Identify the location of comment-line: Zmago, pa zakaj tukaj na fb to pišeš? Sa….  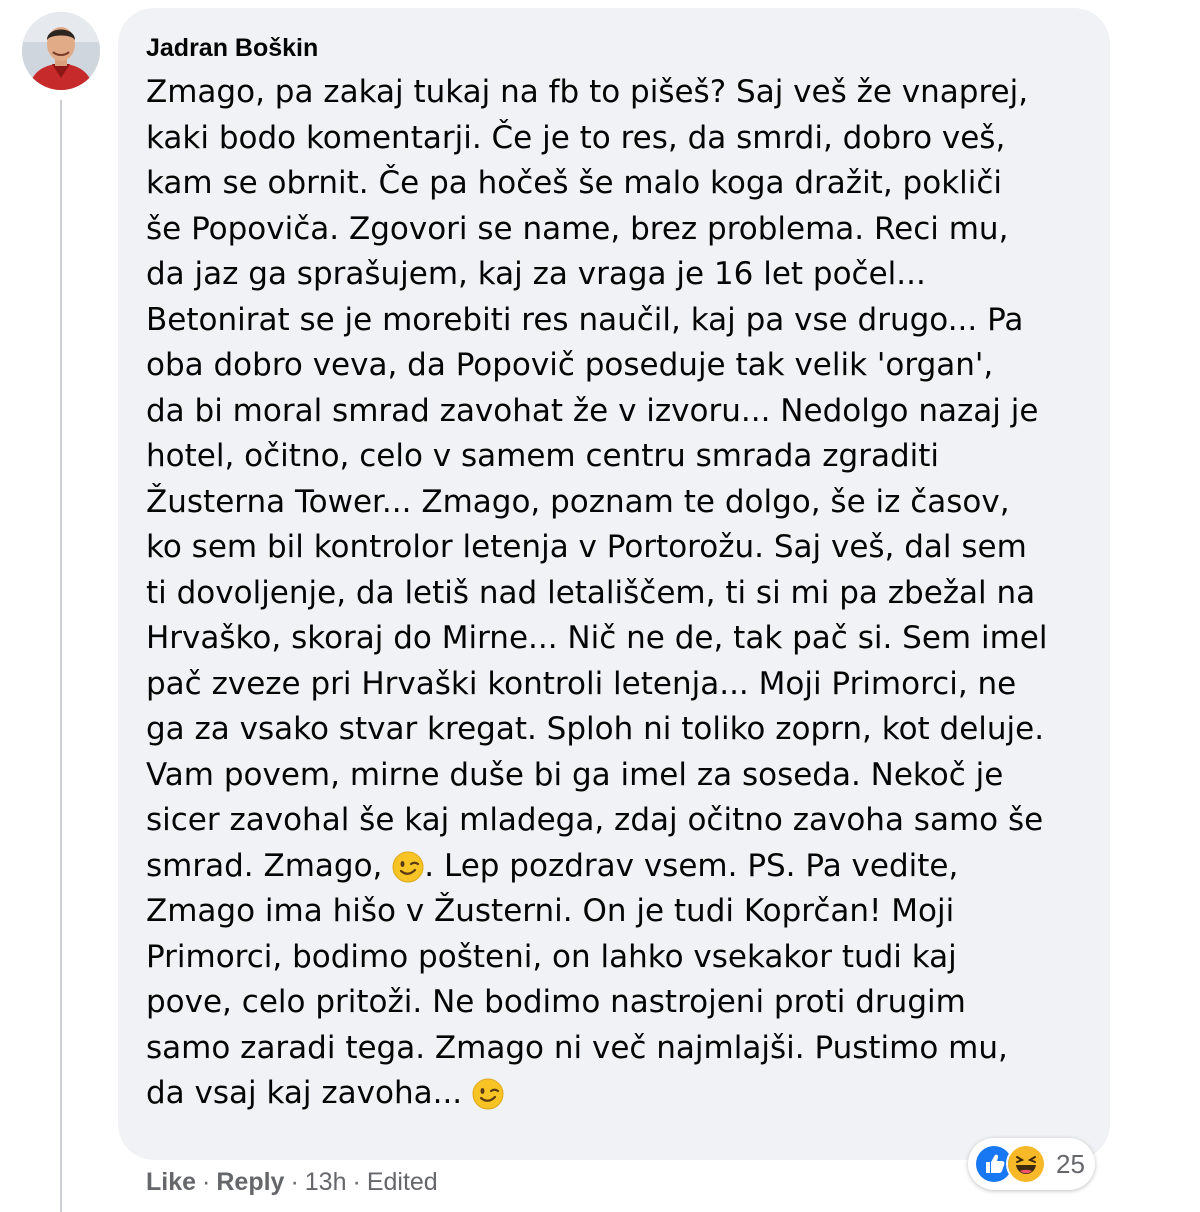
(587, 92).